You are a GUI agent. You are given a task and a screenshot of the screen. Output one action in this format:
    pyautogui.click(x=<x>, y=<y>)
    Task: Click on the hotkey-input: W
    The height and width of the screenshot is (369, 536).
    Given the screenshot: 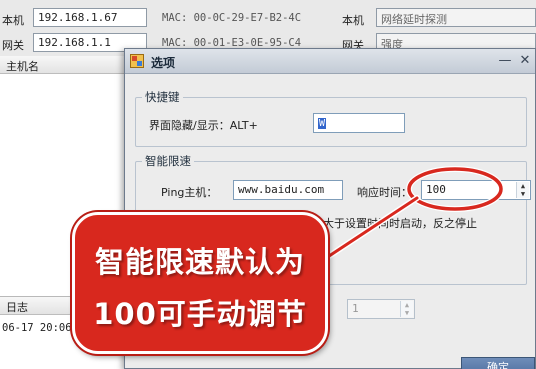 What is the action you would take?
    pyautogui.click(x=359, y=123)
    